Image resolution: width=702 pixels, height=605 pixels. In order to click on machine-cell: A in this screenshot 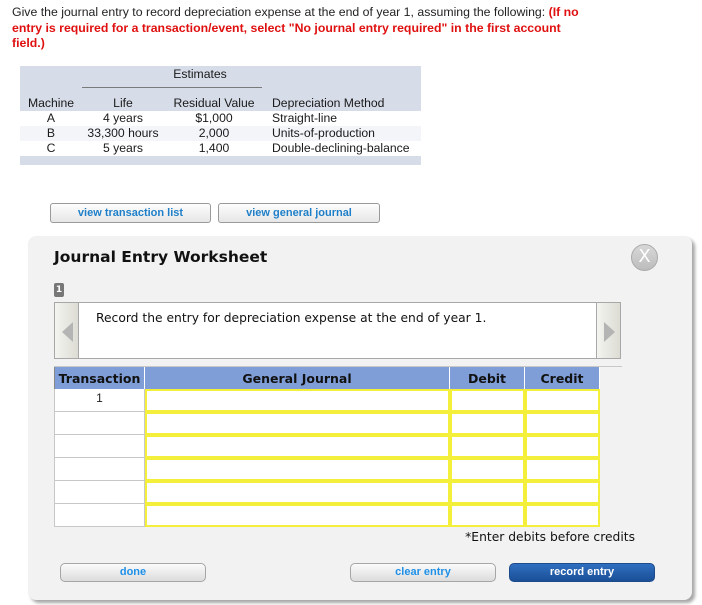, I will do `click(51, 118)`.